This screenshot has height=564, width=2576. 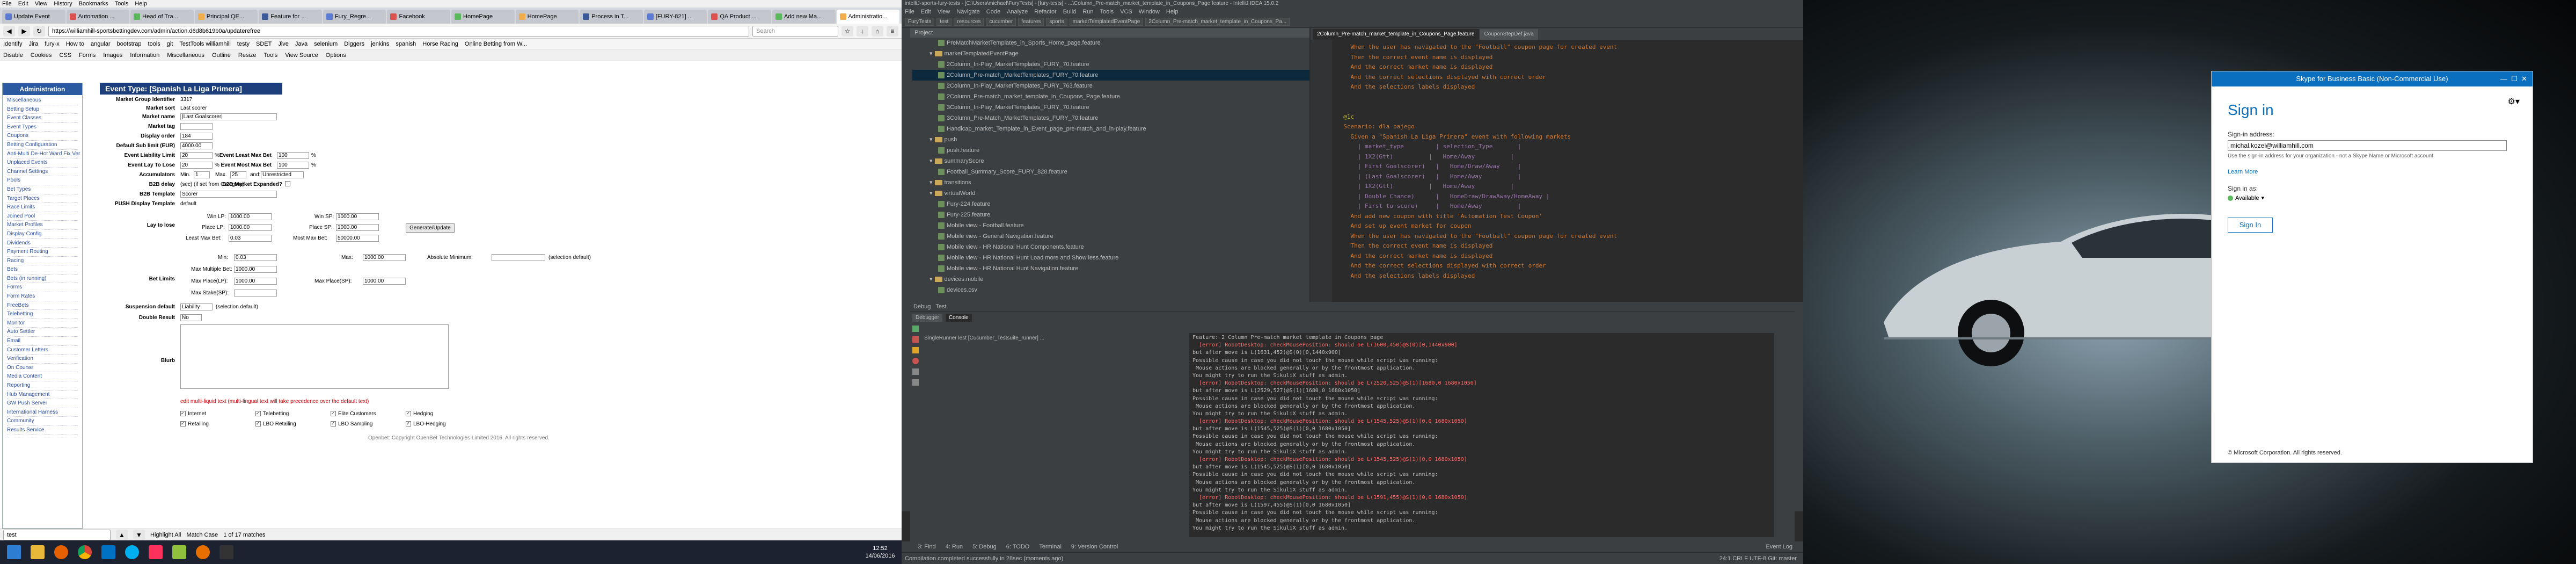 I want to click on tool-window-tab: 3: Find, so click(x=927, y=547).